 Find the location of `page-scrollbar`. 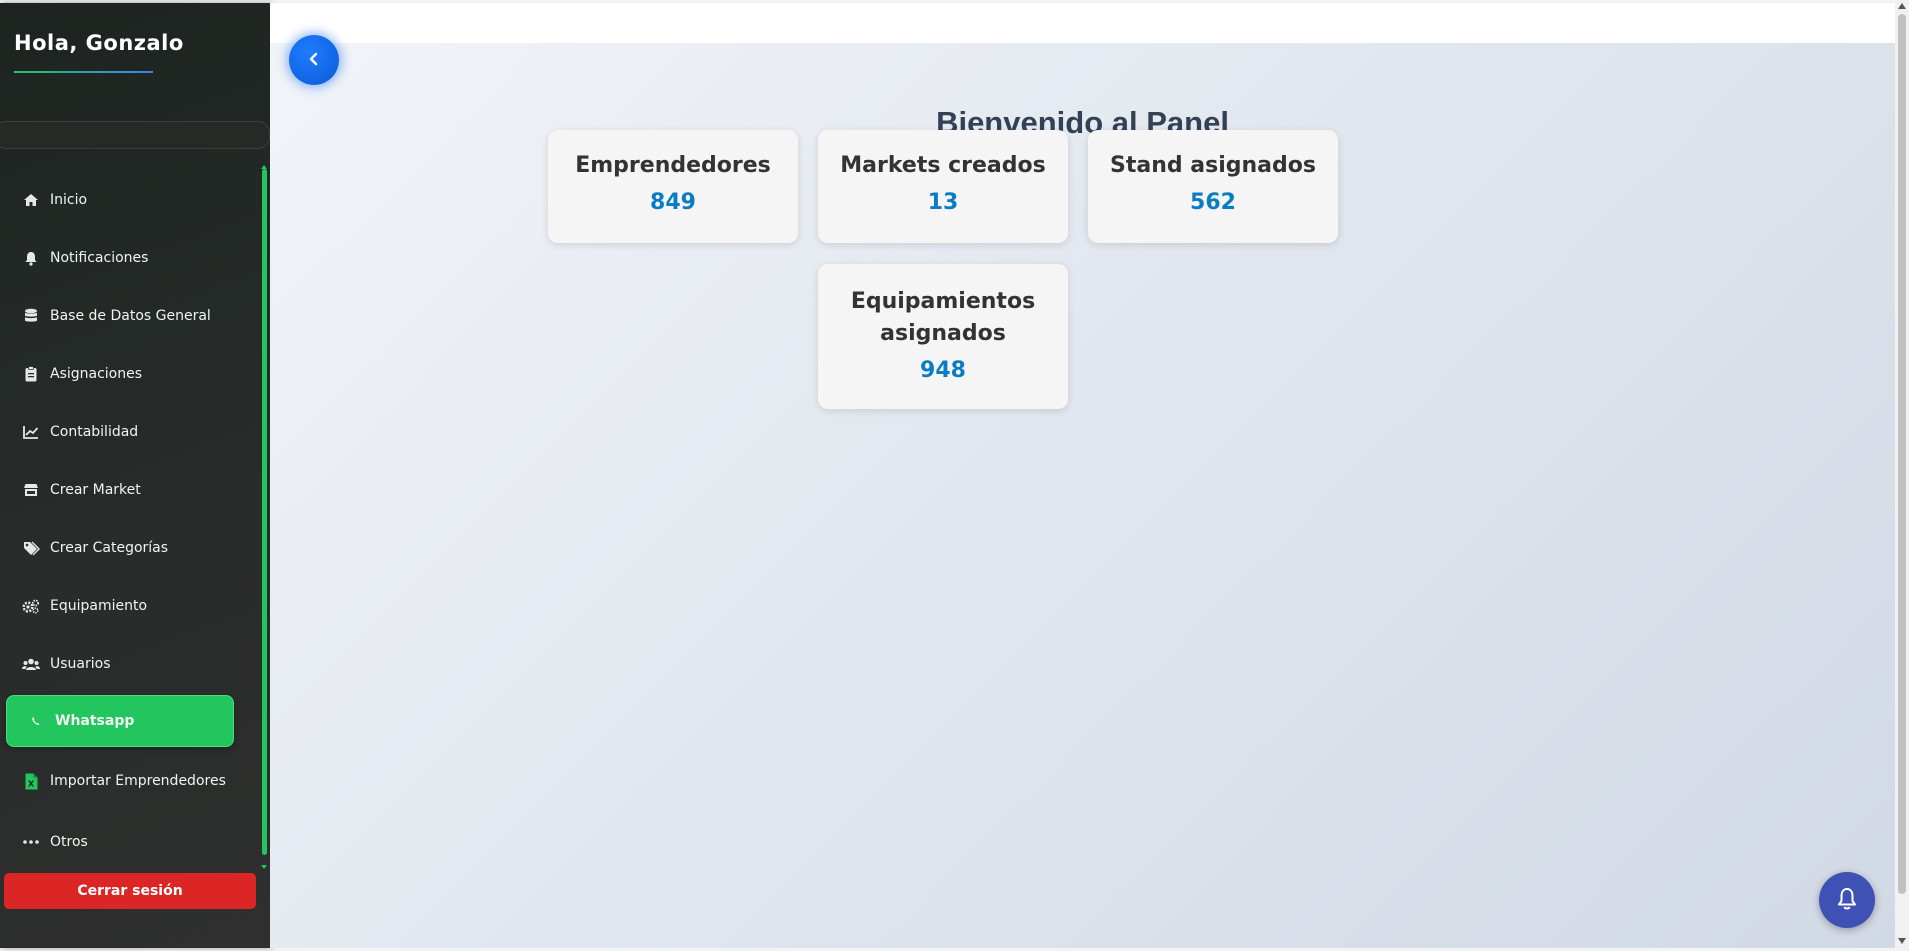

page-scrollbar is located at coordinates (1902, 475).